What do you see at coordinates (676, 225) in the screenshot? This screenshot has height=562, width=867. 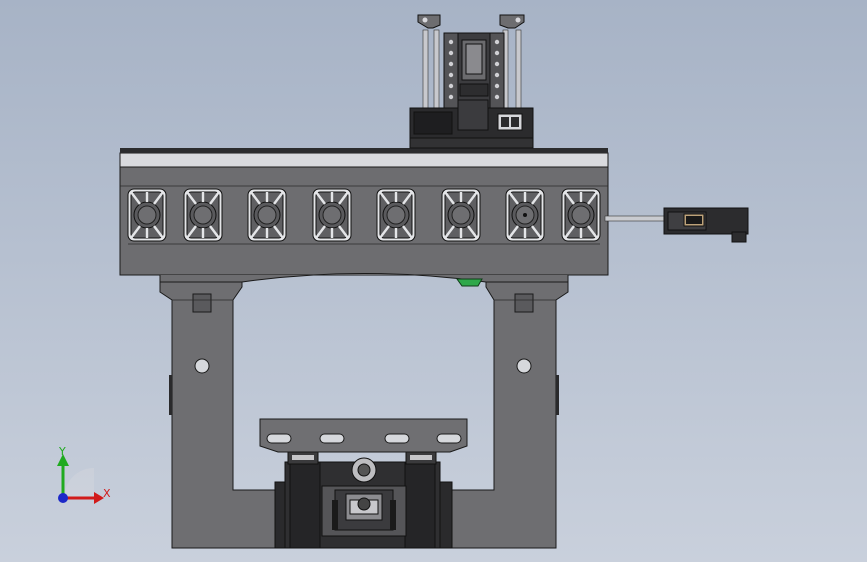 I see `x-axis-drive` at bounding box center [676, 225].